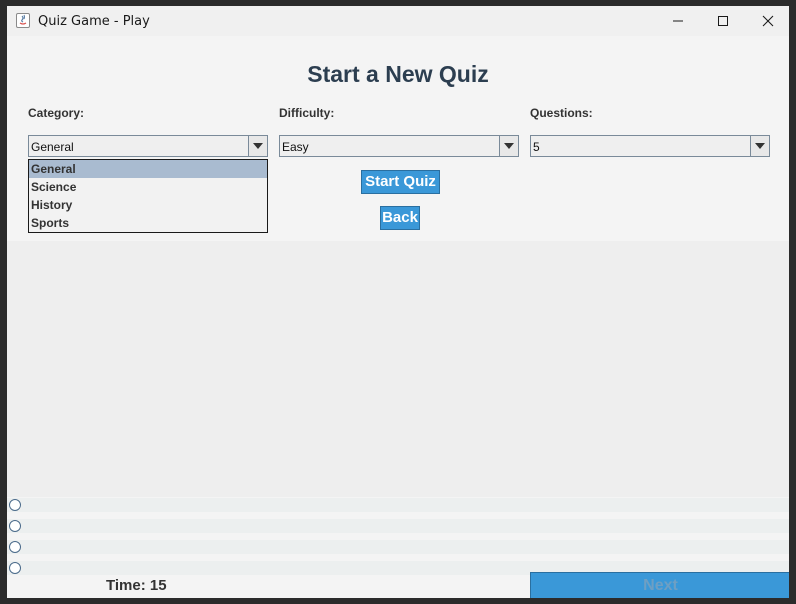 The width and height of the screenshot is (796, 604). I want to click on minimize-icon, so click(678, 21).